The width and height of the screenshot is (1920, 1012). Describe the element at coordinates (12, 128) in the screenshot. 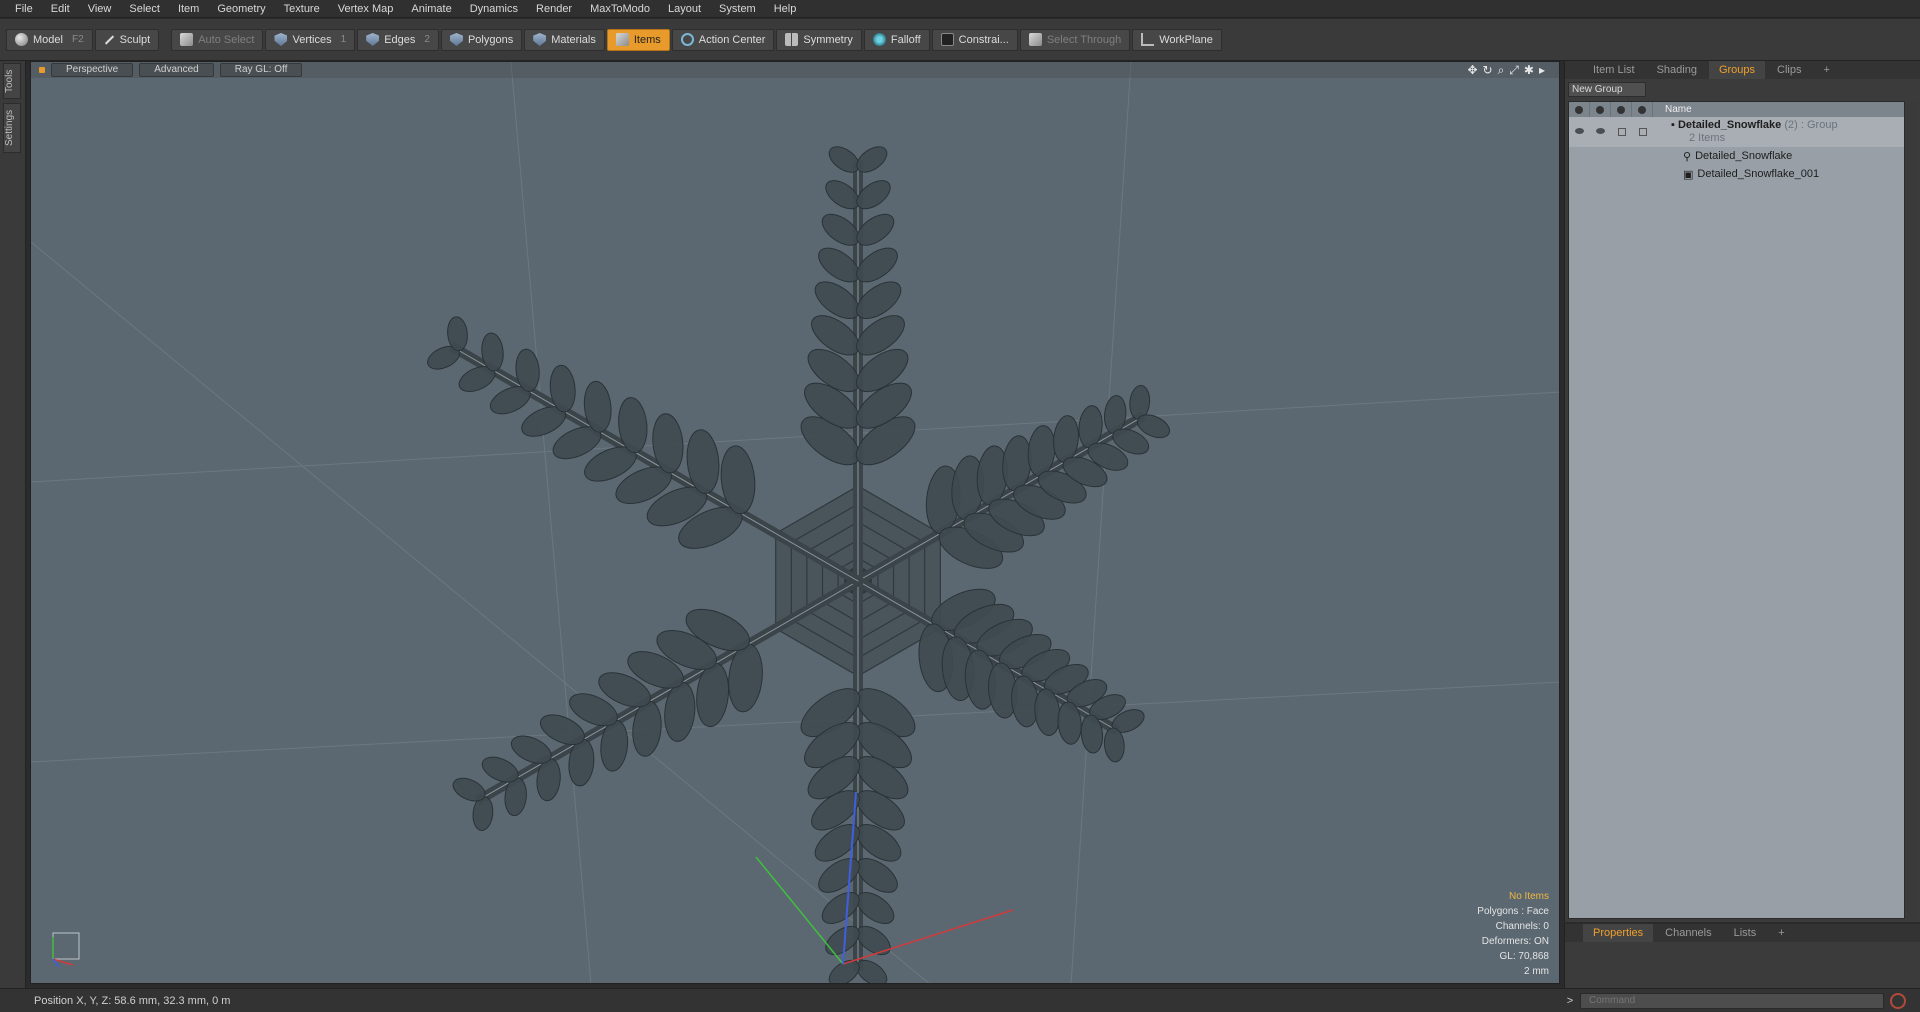

I see `settings-tab: Settings` at that location.